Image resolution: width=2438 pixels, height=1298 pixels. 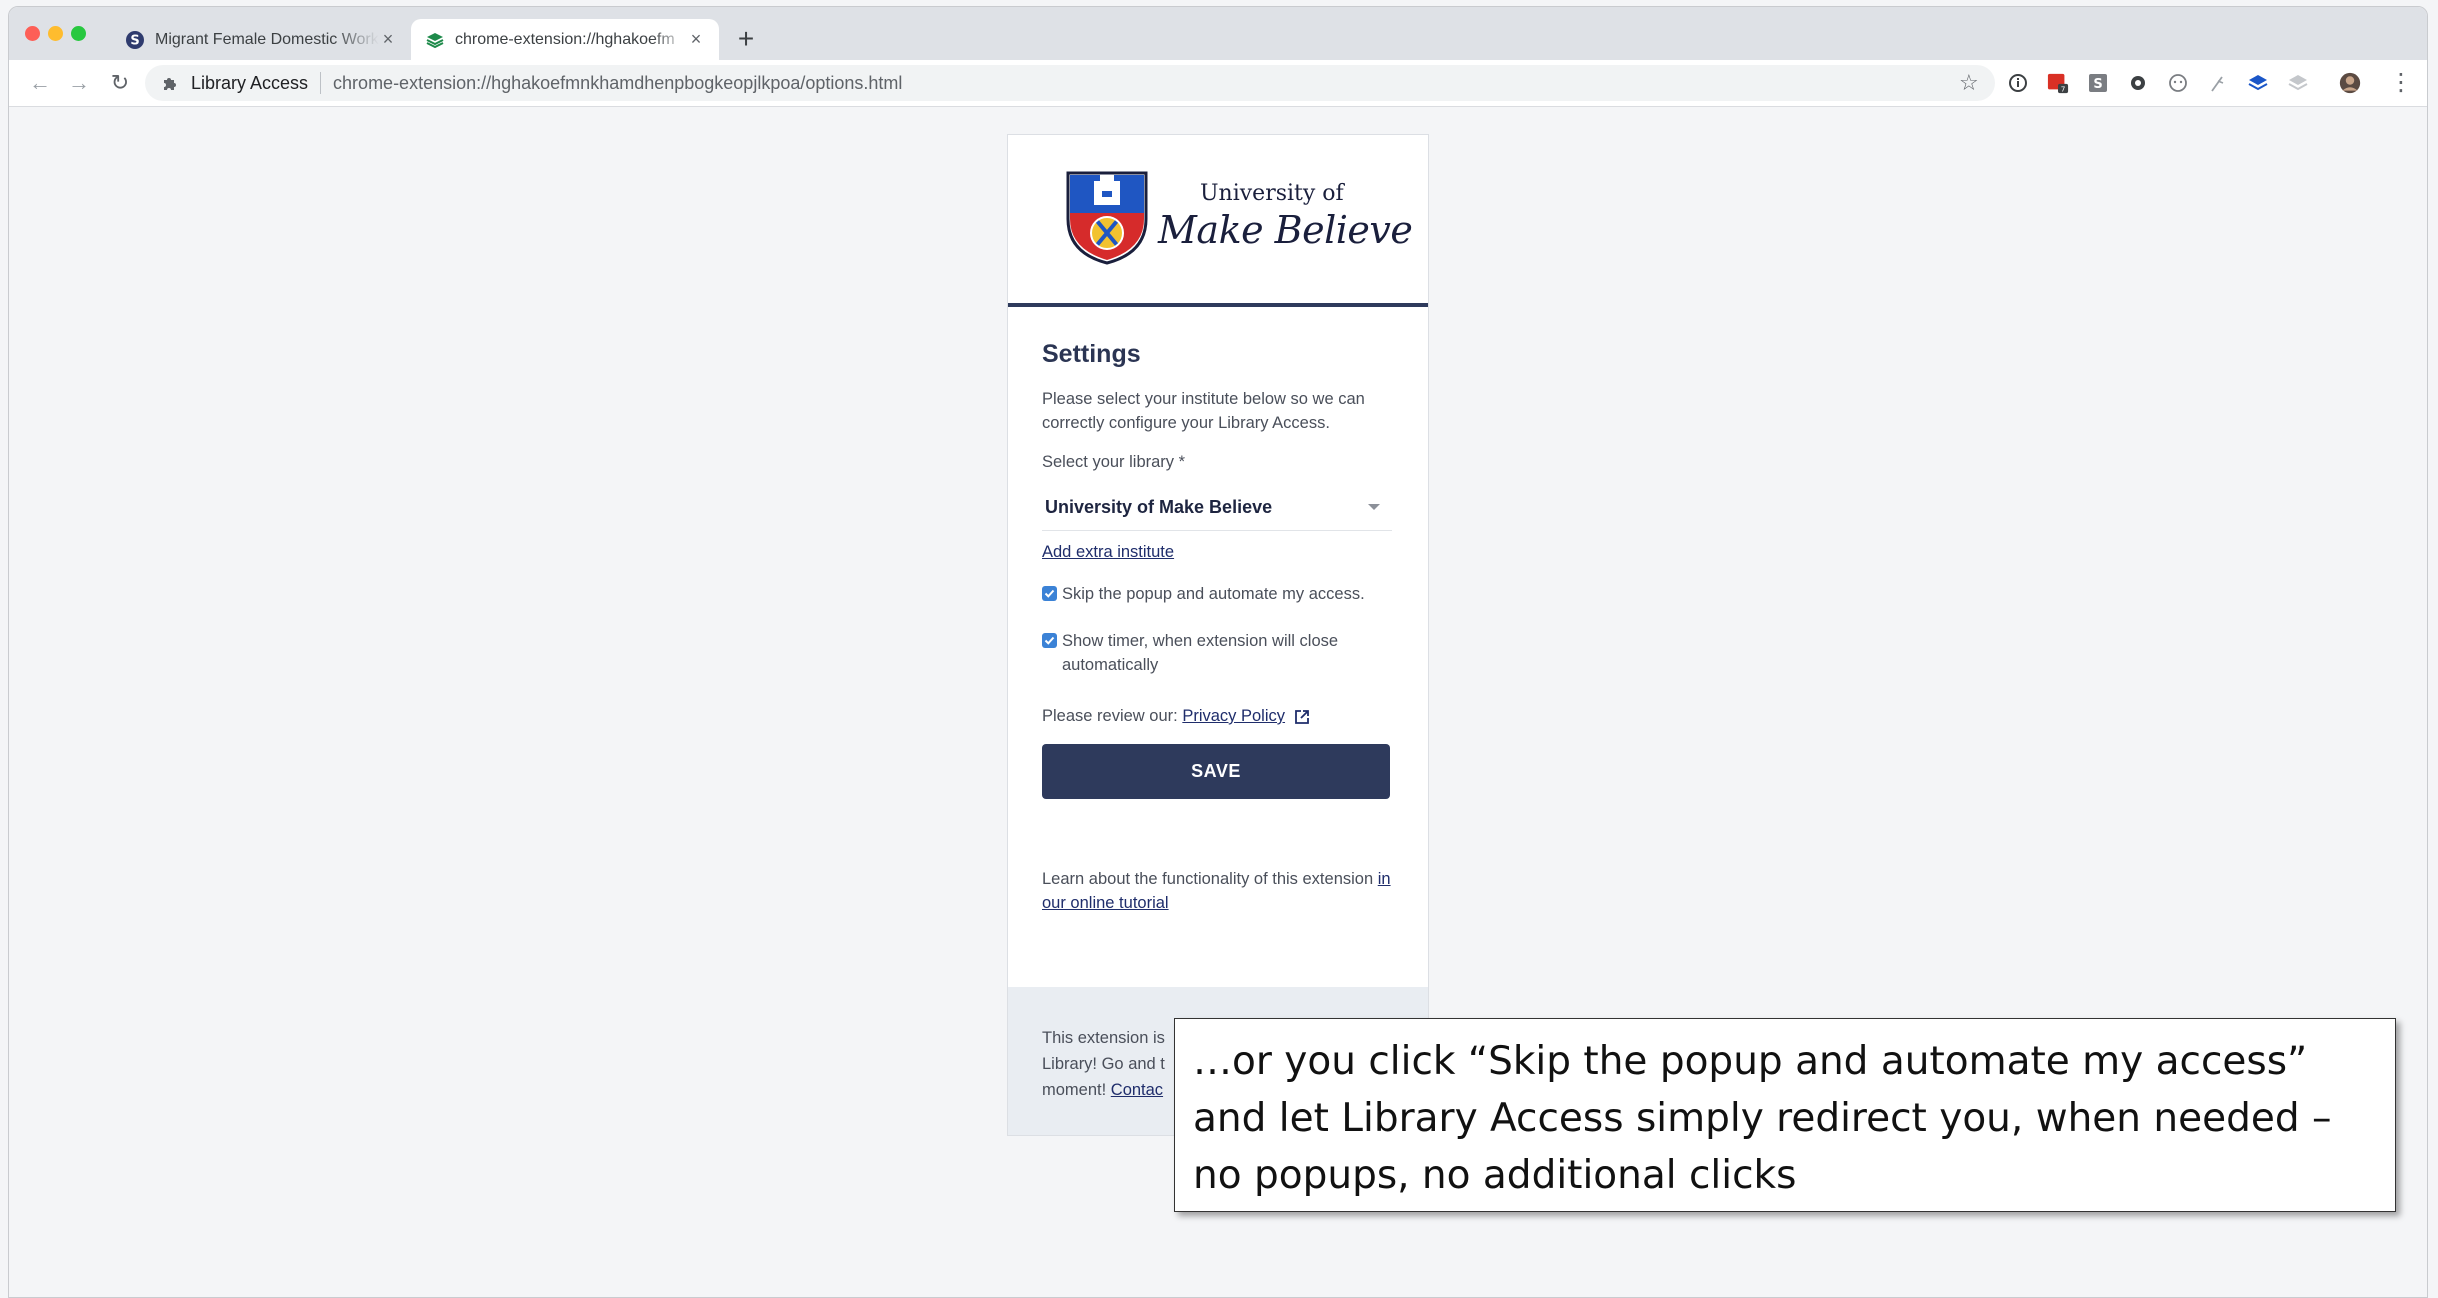 What do you see at coordinates (1213, 594) in the screenshot?
I see `skip-popup-label: Skip the popup and automate my access.` at bounding box center [1213, 594].